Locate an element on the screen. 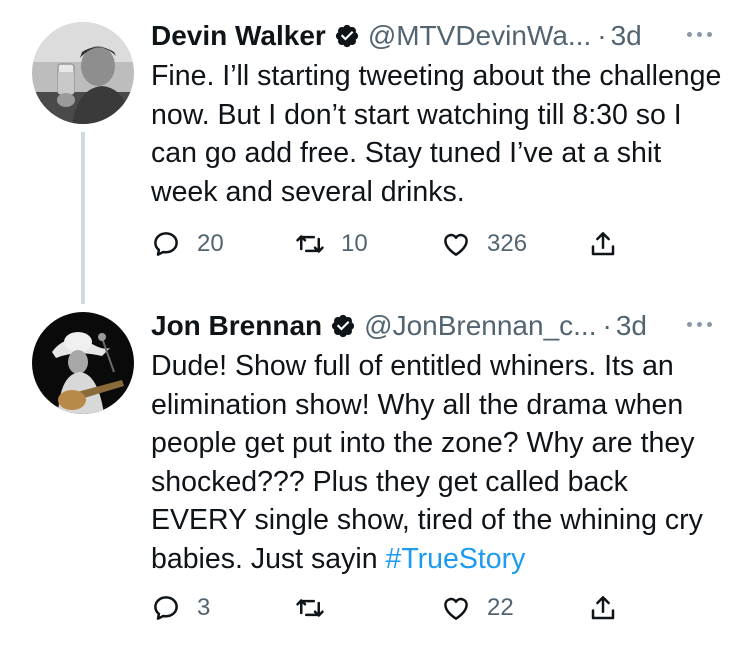  reply-button: 3 is located at coordinates (180, 608).